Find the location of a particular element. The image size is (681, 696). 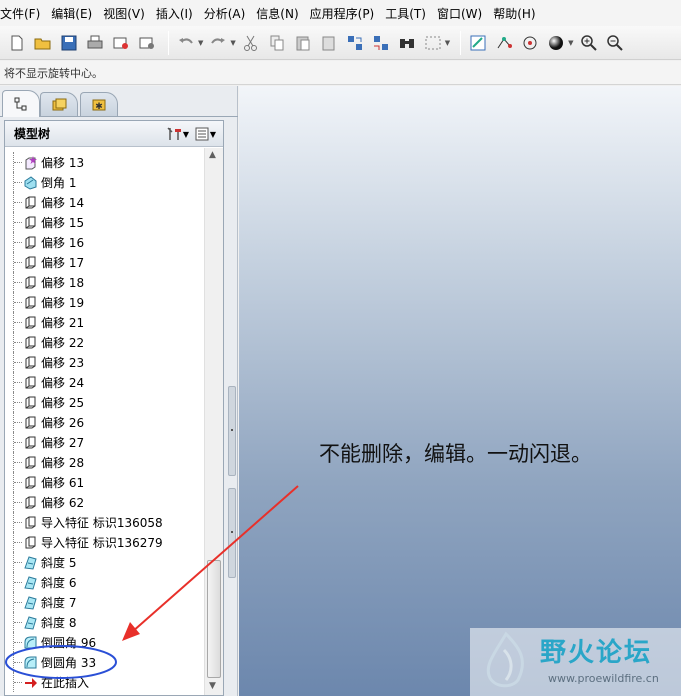

tree-item: 偏移 26 is located at coordinates (104, 422).